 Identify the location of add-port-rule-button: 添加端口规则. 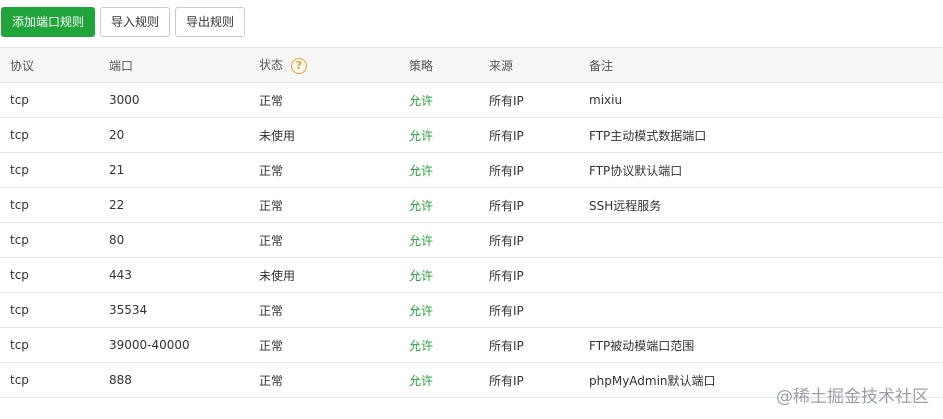
(48, 22).